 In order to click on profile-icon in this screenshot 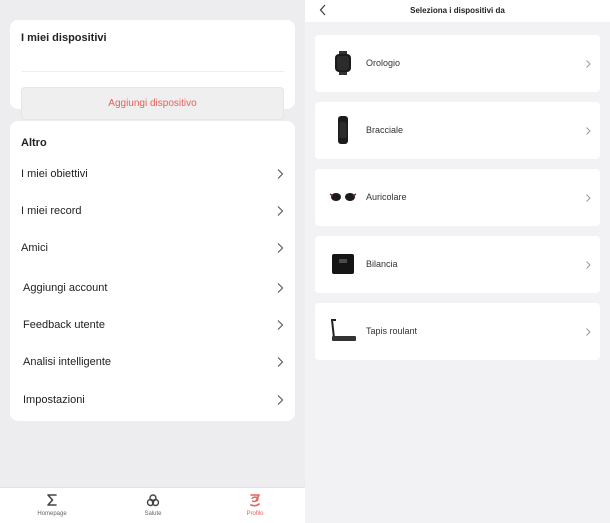, I will do `click(255, 500)`.